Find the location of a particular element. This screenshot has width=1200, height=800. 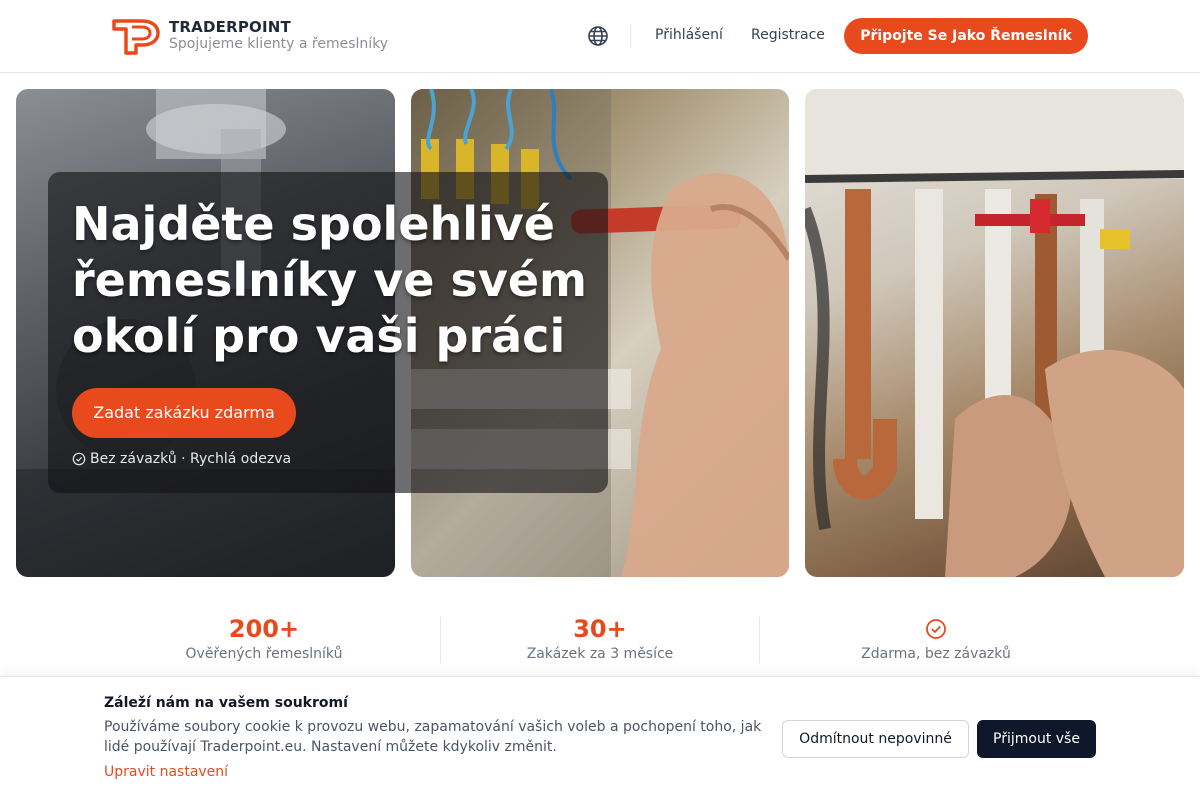

traderpoint-logo-icon is located at coordinates (136, 36).